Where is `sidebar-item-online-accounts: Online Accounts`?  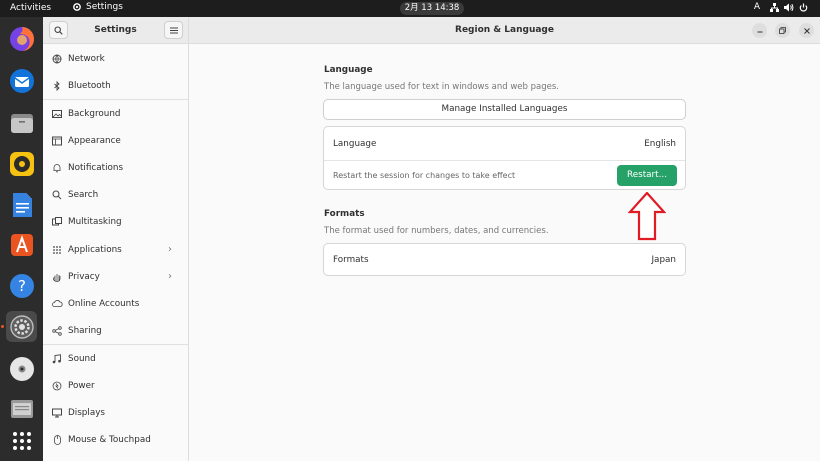 sidebar-item-online-accounts: Online Accounts is located at coordinates (115, 303).